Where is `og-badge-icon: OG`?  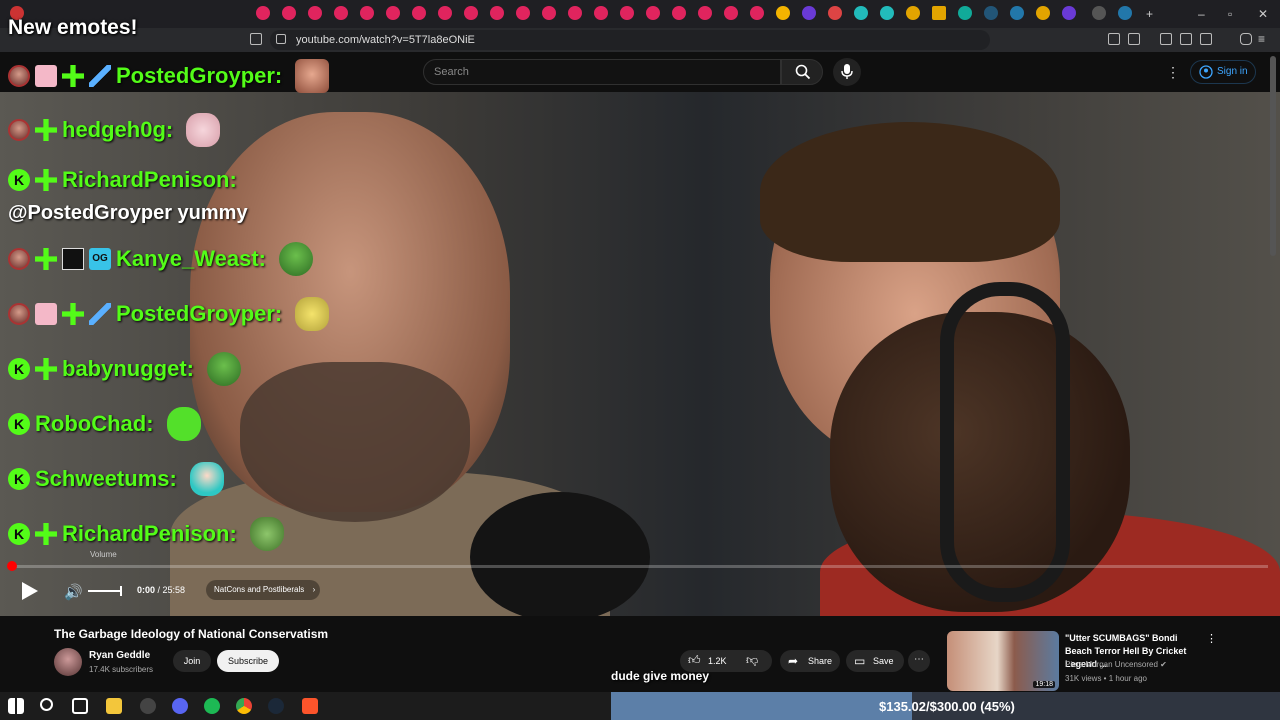 og-badge-icon: OG is located at coordinates (100, 259).